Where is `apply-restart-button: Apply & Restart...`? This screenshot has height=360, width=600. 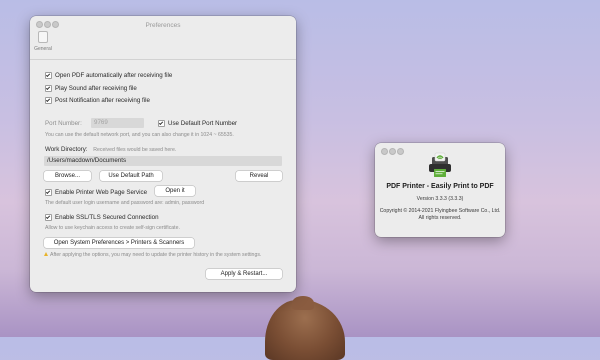
apply-restart-button: Apply & Restart... is located at coordinates (244, 274).